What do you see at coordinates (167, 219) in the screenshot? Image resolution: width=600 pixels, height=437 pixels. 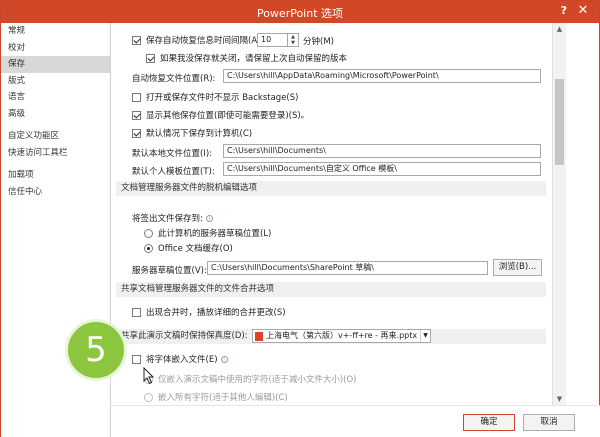 I see `checkout-label: 将签出文件保存到:` at bounding box center [167, 219].